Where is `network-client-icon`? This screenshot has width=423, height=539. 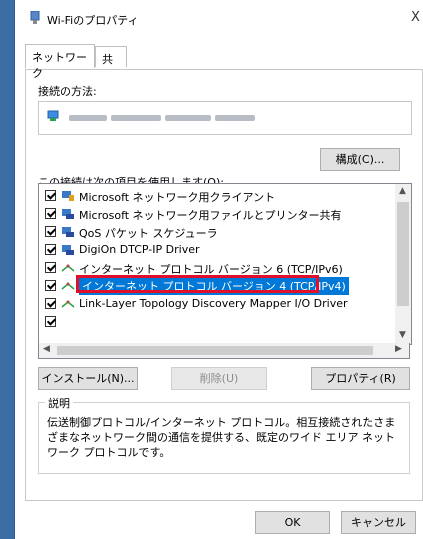 network-client-icon is located at coordinates (68, 196).